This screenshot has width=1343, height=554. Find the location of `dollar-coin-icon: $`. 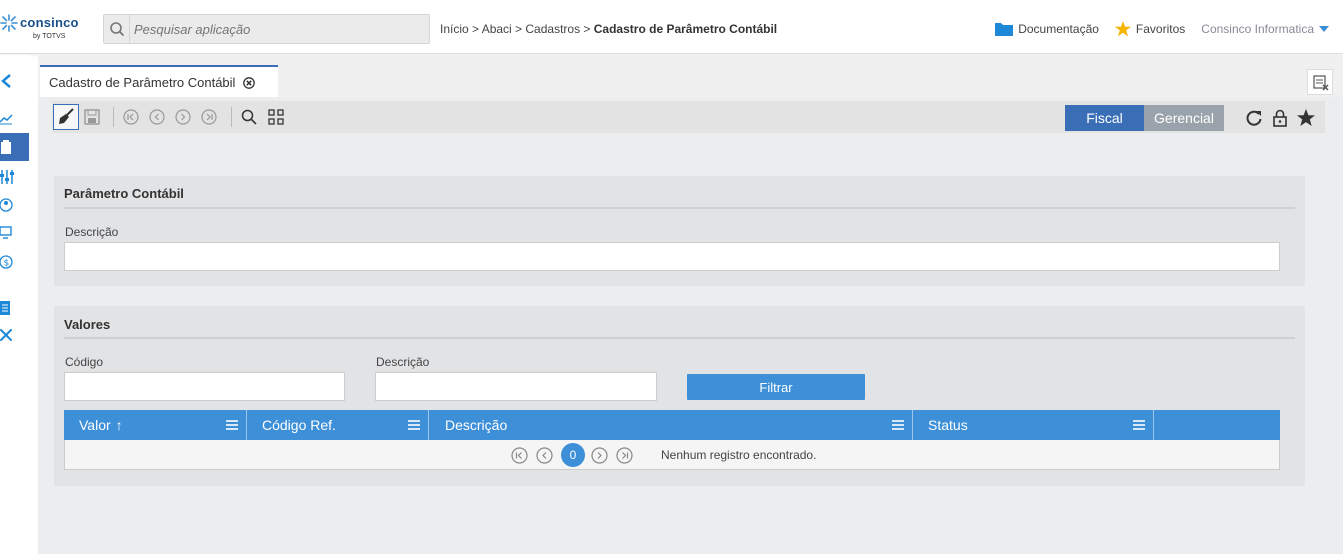

dollar-coin-icon: $ is located at coordinates (8, 262).